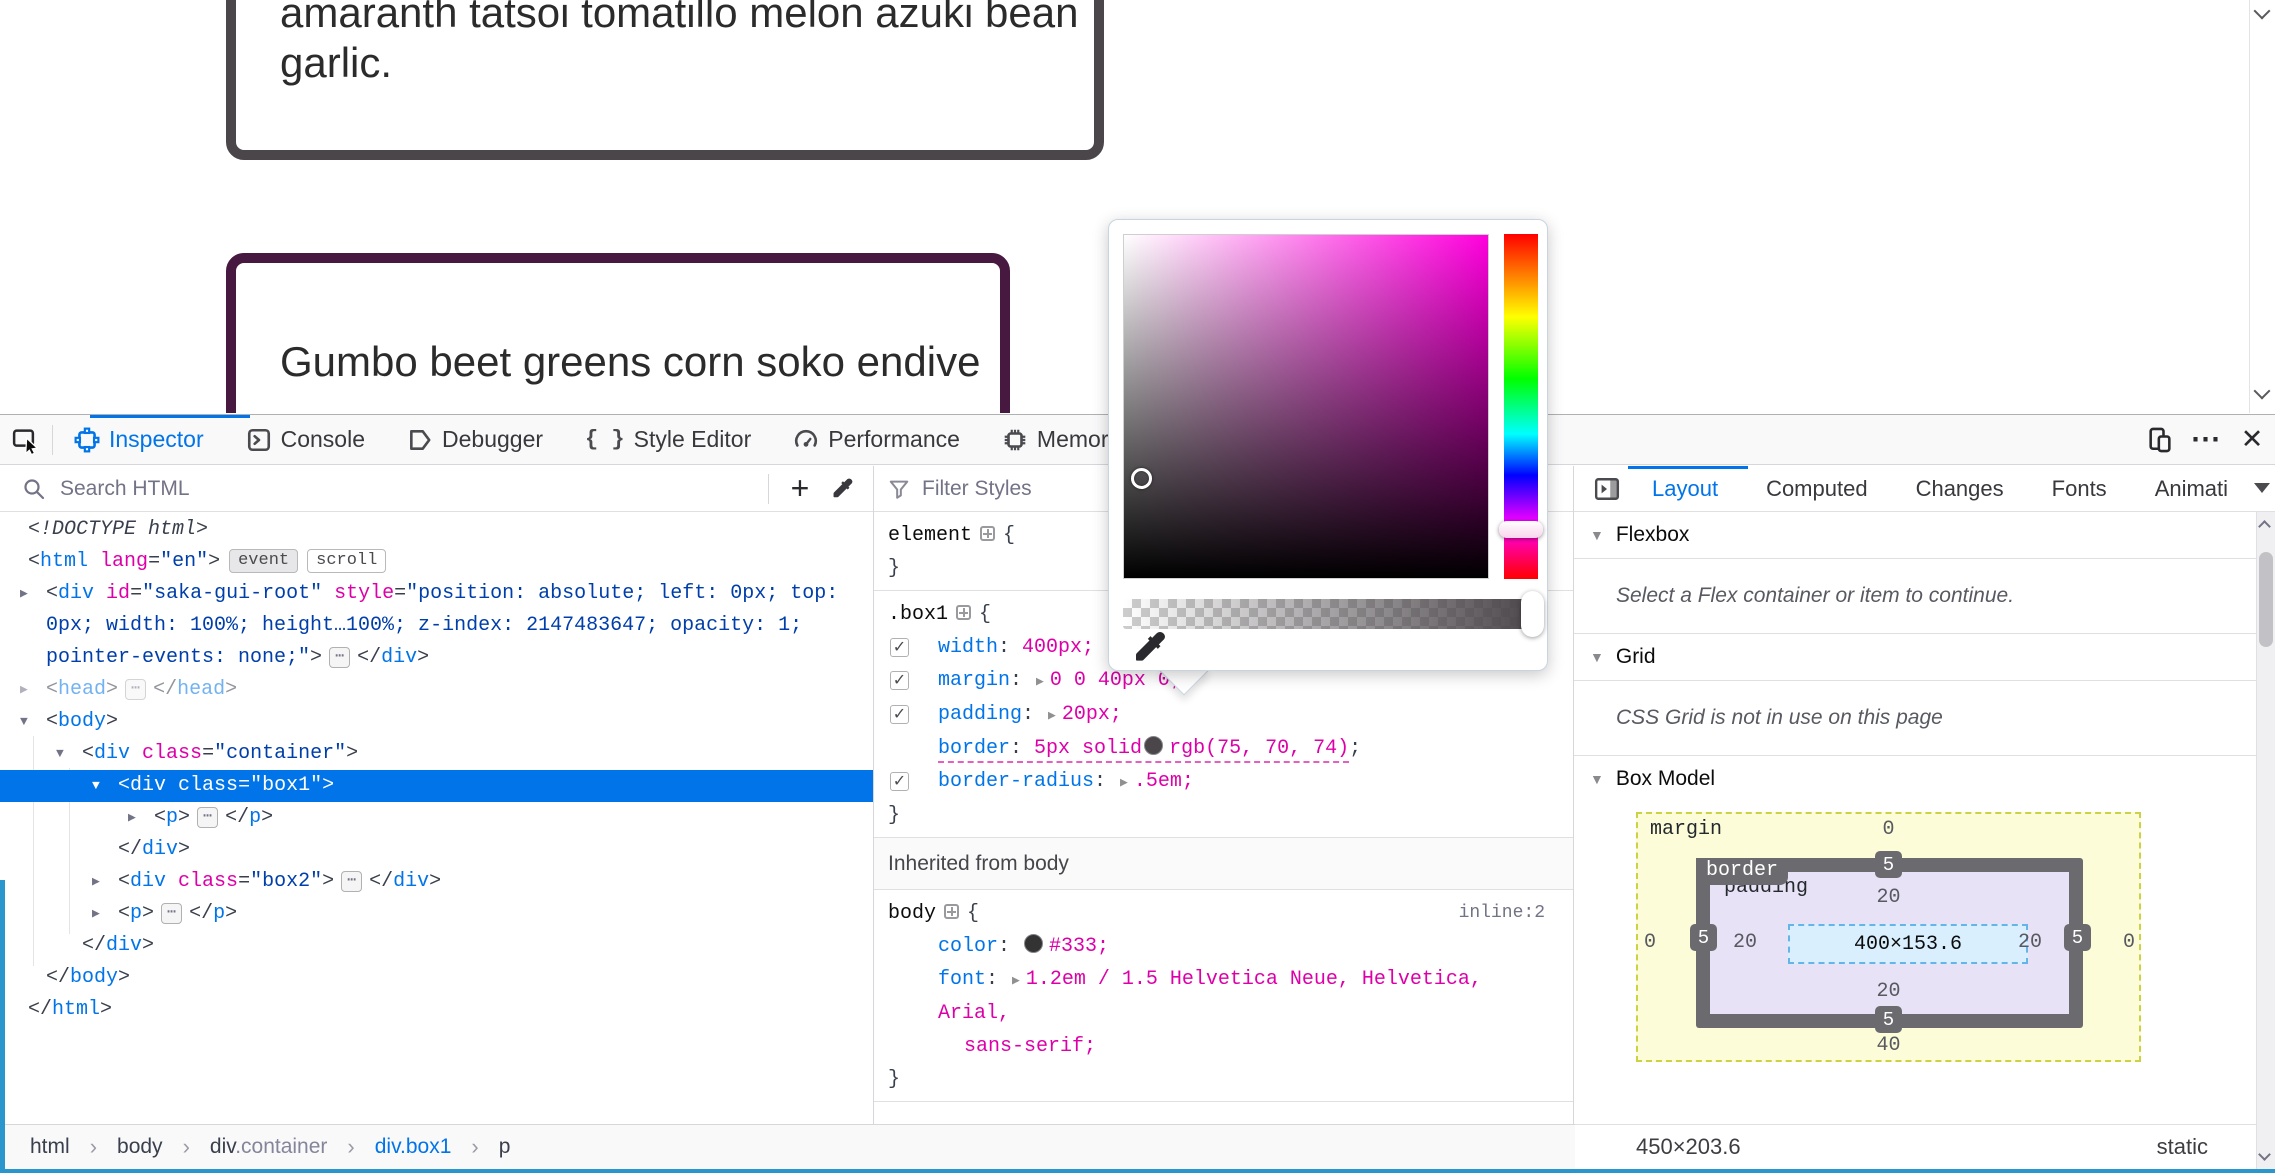 The width and height of the screenshot is (2275, 1173). I want to click on declaration-color: color: #333;, so click(1223, 946).